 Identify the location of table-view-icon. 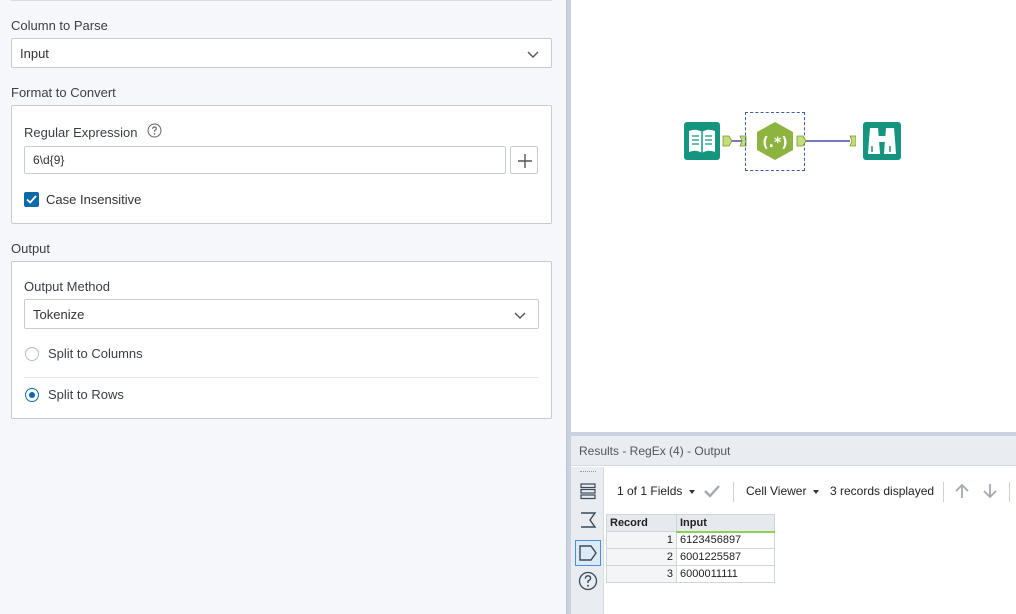
(588, 491).